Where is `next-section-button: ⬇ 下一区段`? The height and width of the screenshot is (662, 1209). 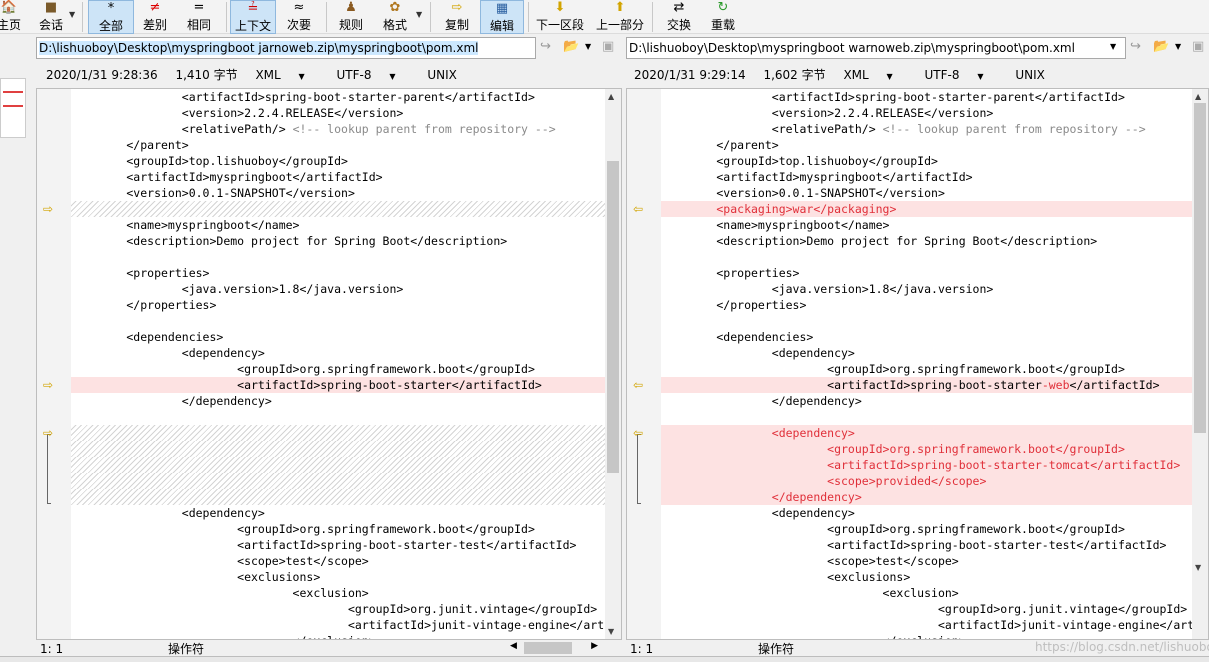
next-section-button: ⬇ 下一区段 is located at coordinates (560, 17).